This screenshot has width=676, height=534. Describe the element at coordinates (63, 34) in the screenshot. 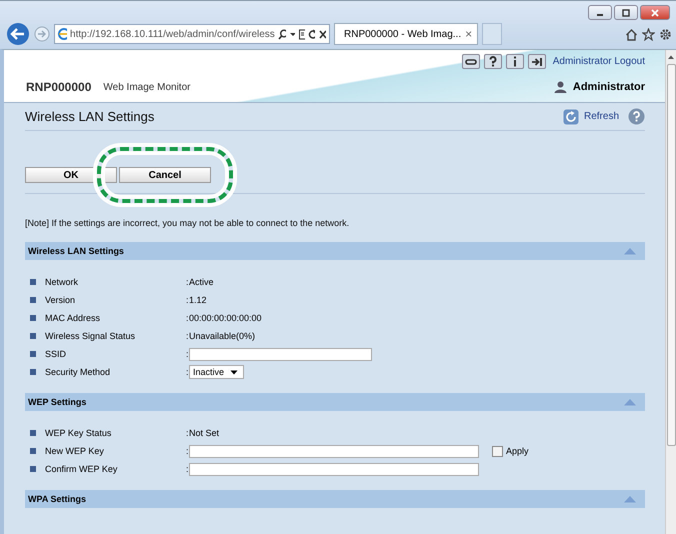

I see `browser-logo-icon` at that location.